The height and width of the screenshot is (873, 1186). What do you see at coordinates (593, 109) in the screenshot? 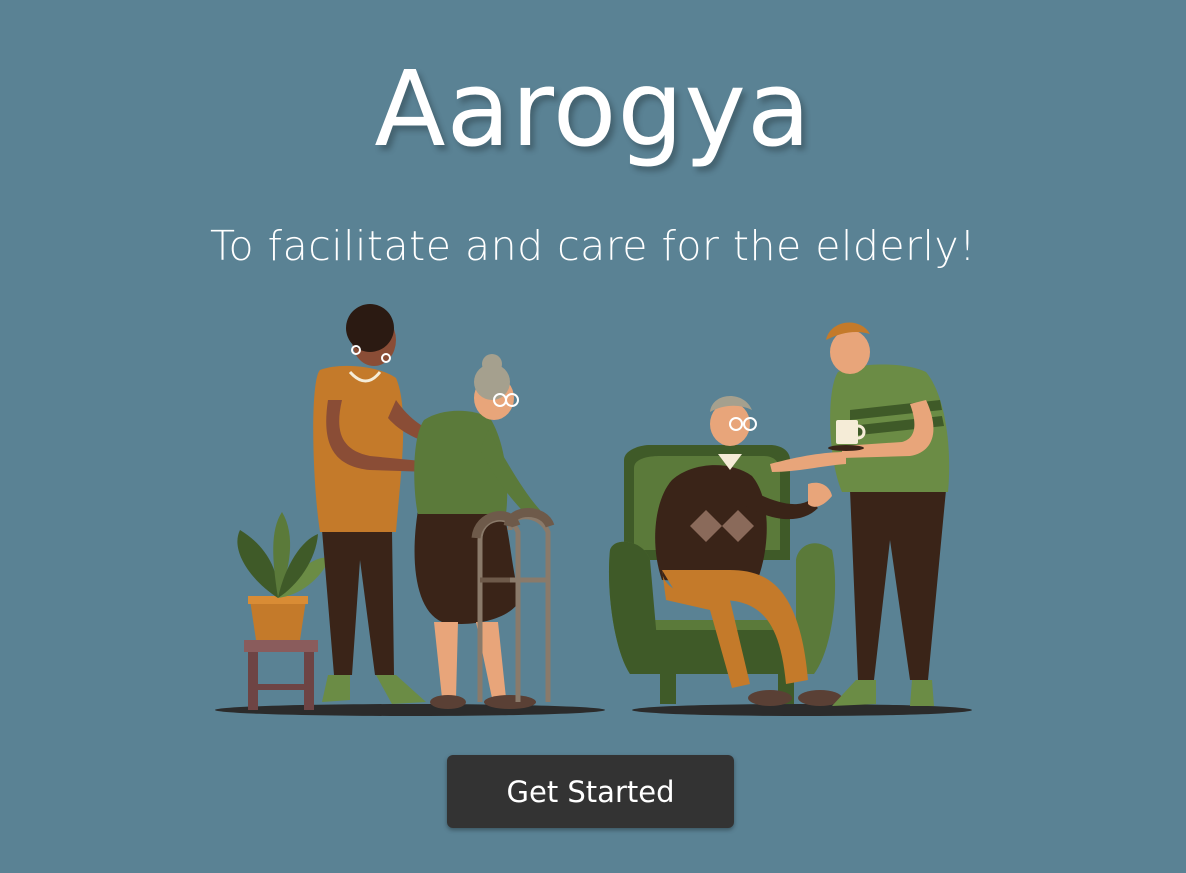
I see `app-title: Aarogya` at bounding box center [593, 109].